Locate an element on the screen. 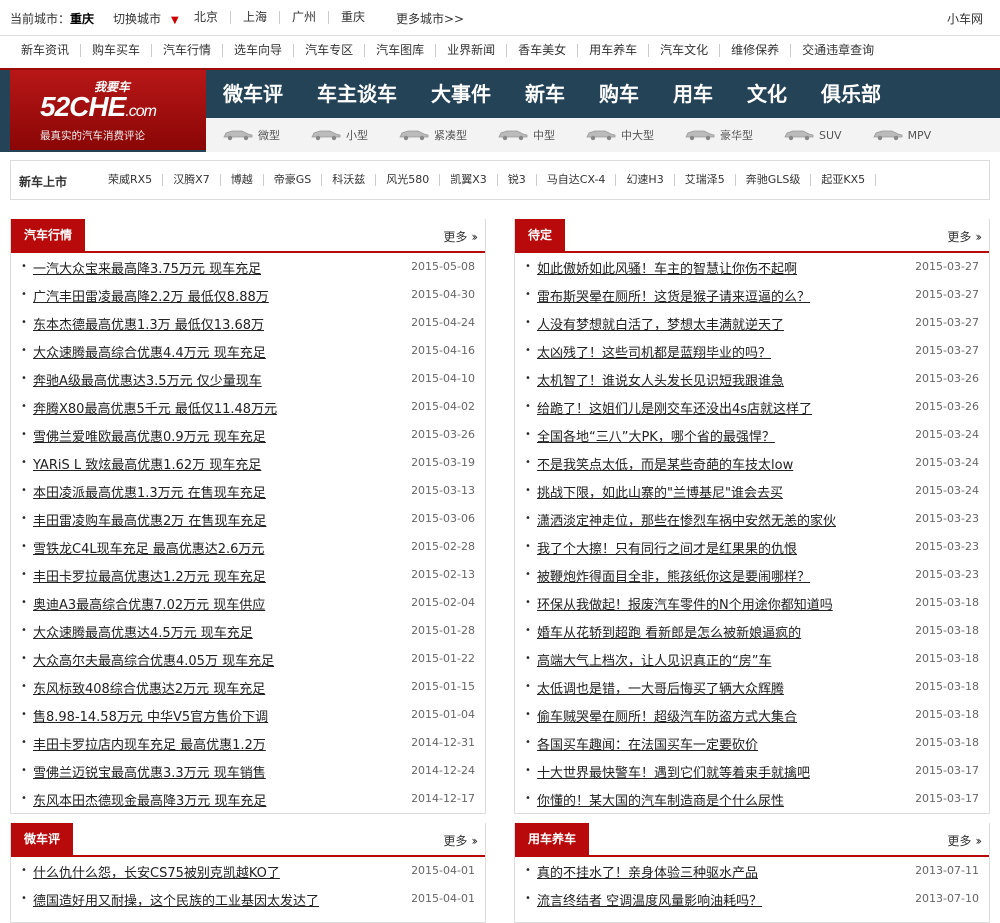  news-link: 大众高尔夫最高综合优惠4.05万 现车充足 is located at coordinates (153, 659).